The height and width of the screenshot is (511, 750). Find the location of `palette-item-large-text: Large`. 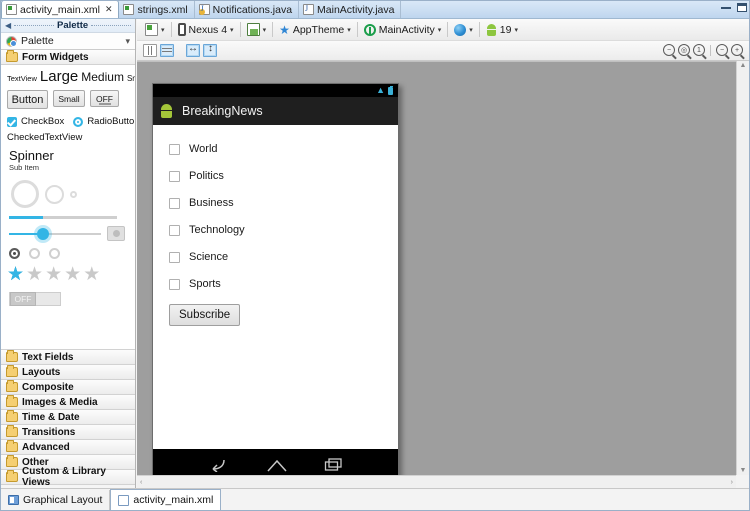

palette-item-large-text: Large is located at coordinates (59, 76).